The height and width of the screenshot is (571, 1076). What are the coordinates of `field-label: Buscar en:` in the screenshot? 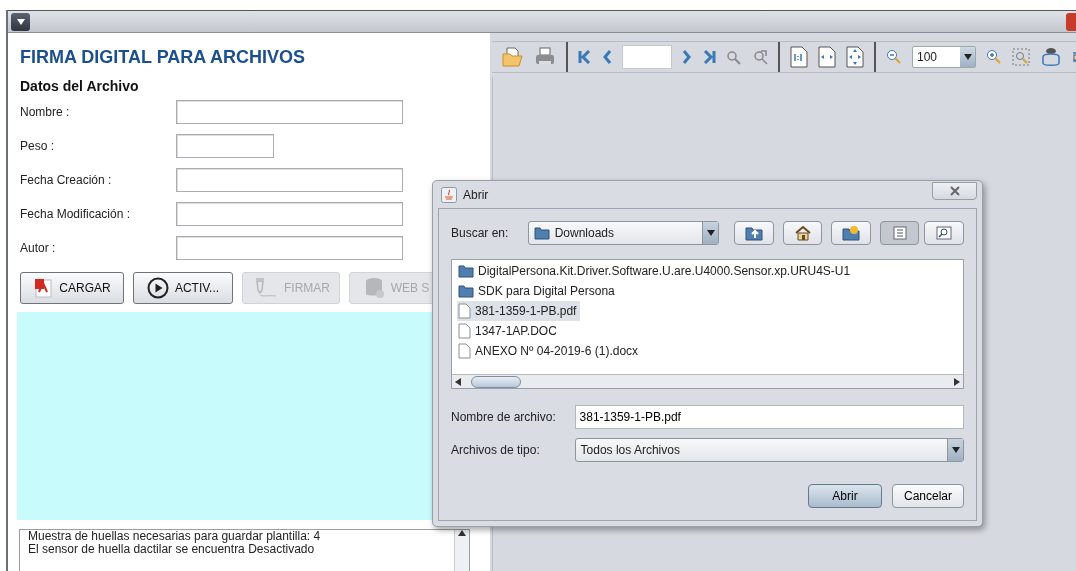 It's located at (480, 233).